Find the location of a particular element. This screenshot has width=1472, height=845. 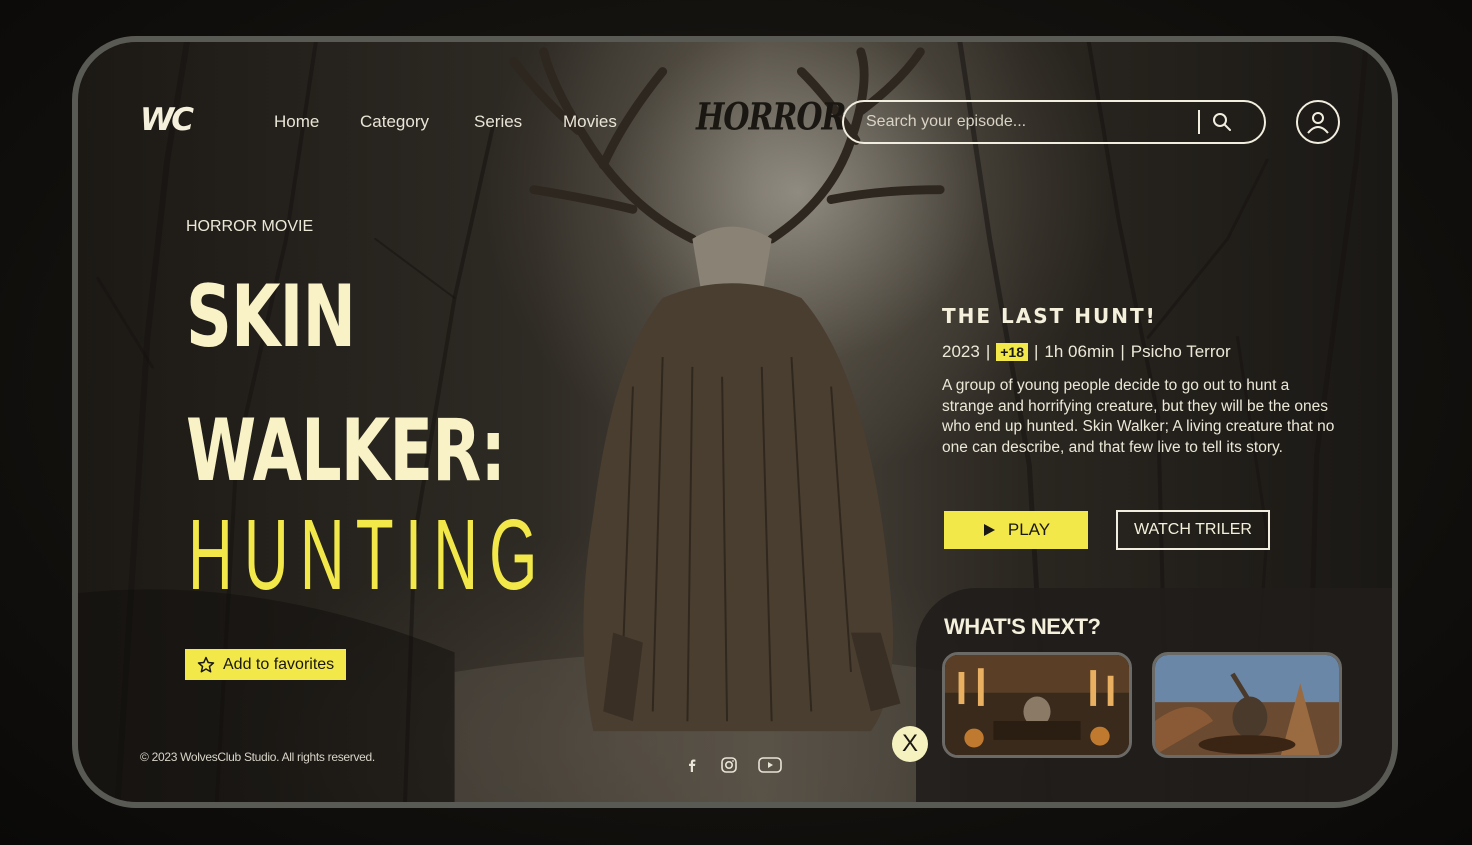

age-rating-badge: +18 is located at coordinates (1012, 352).